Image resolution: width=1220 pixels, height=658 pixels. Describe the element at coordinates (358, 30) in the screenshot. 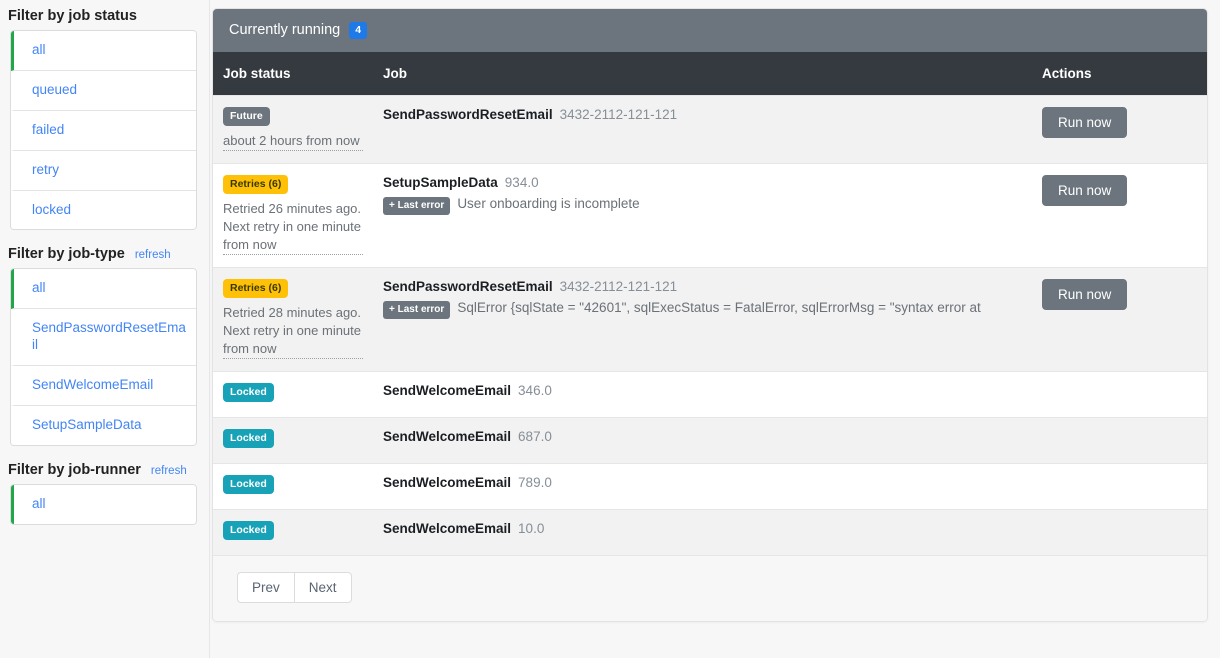

I see `running-count-badge: 4` at that location.